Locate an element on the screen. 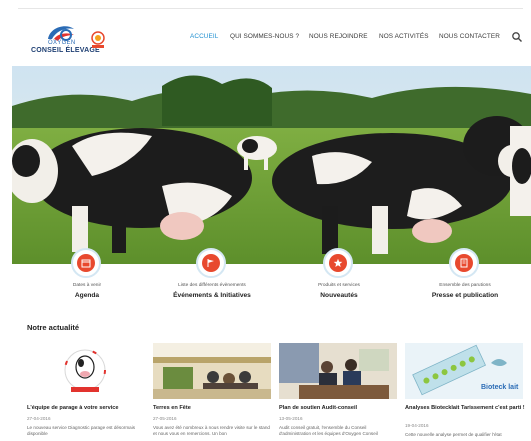  nav-nous-contacter: NOUS CONTACTER is located at coordinates (469, 36).